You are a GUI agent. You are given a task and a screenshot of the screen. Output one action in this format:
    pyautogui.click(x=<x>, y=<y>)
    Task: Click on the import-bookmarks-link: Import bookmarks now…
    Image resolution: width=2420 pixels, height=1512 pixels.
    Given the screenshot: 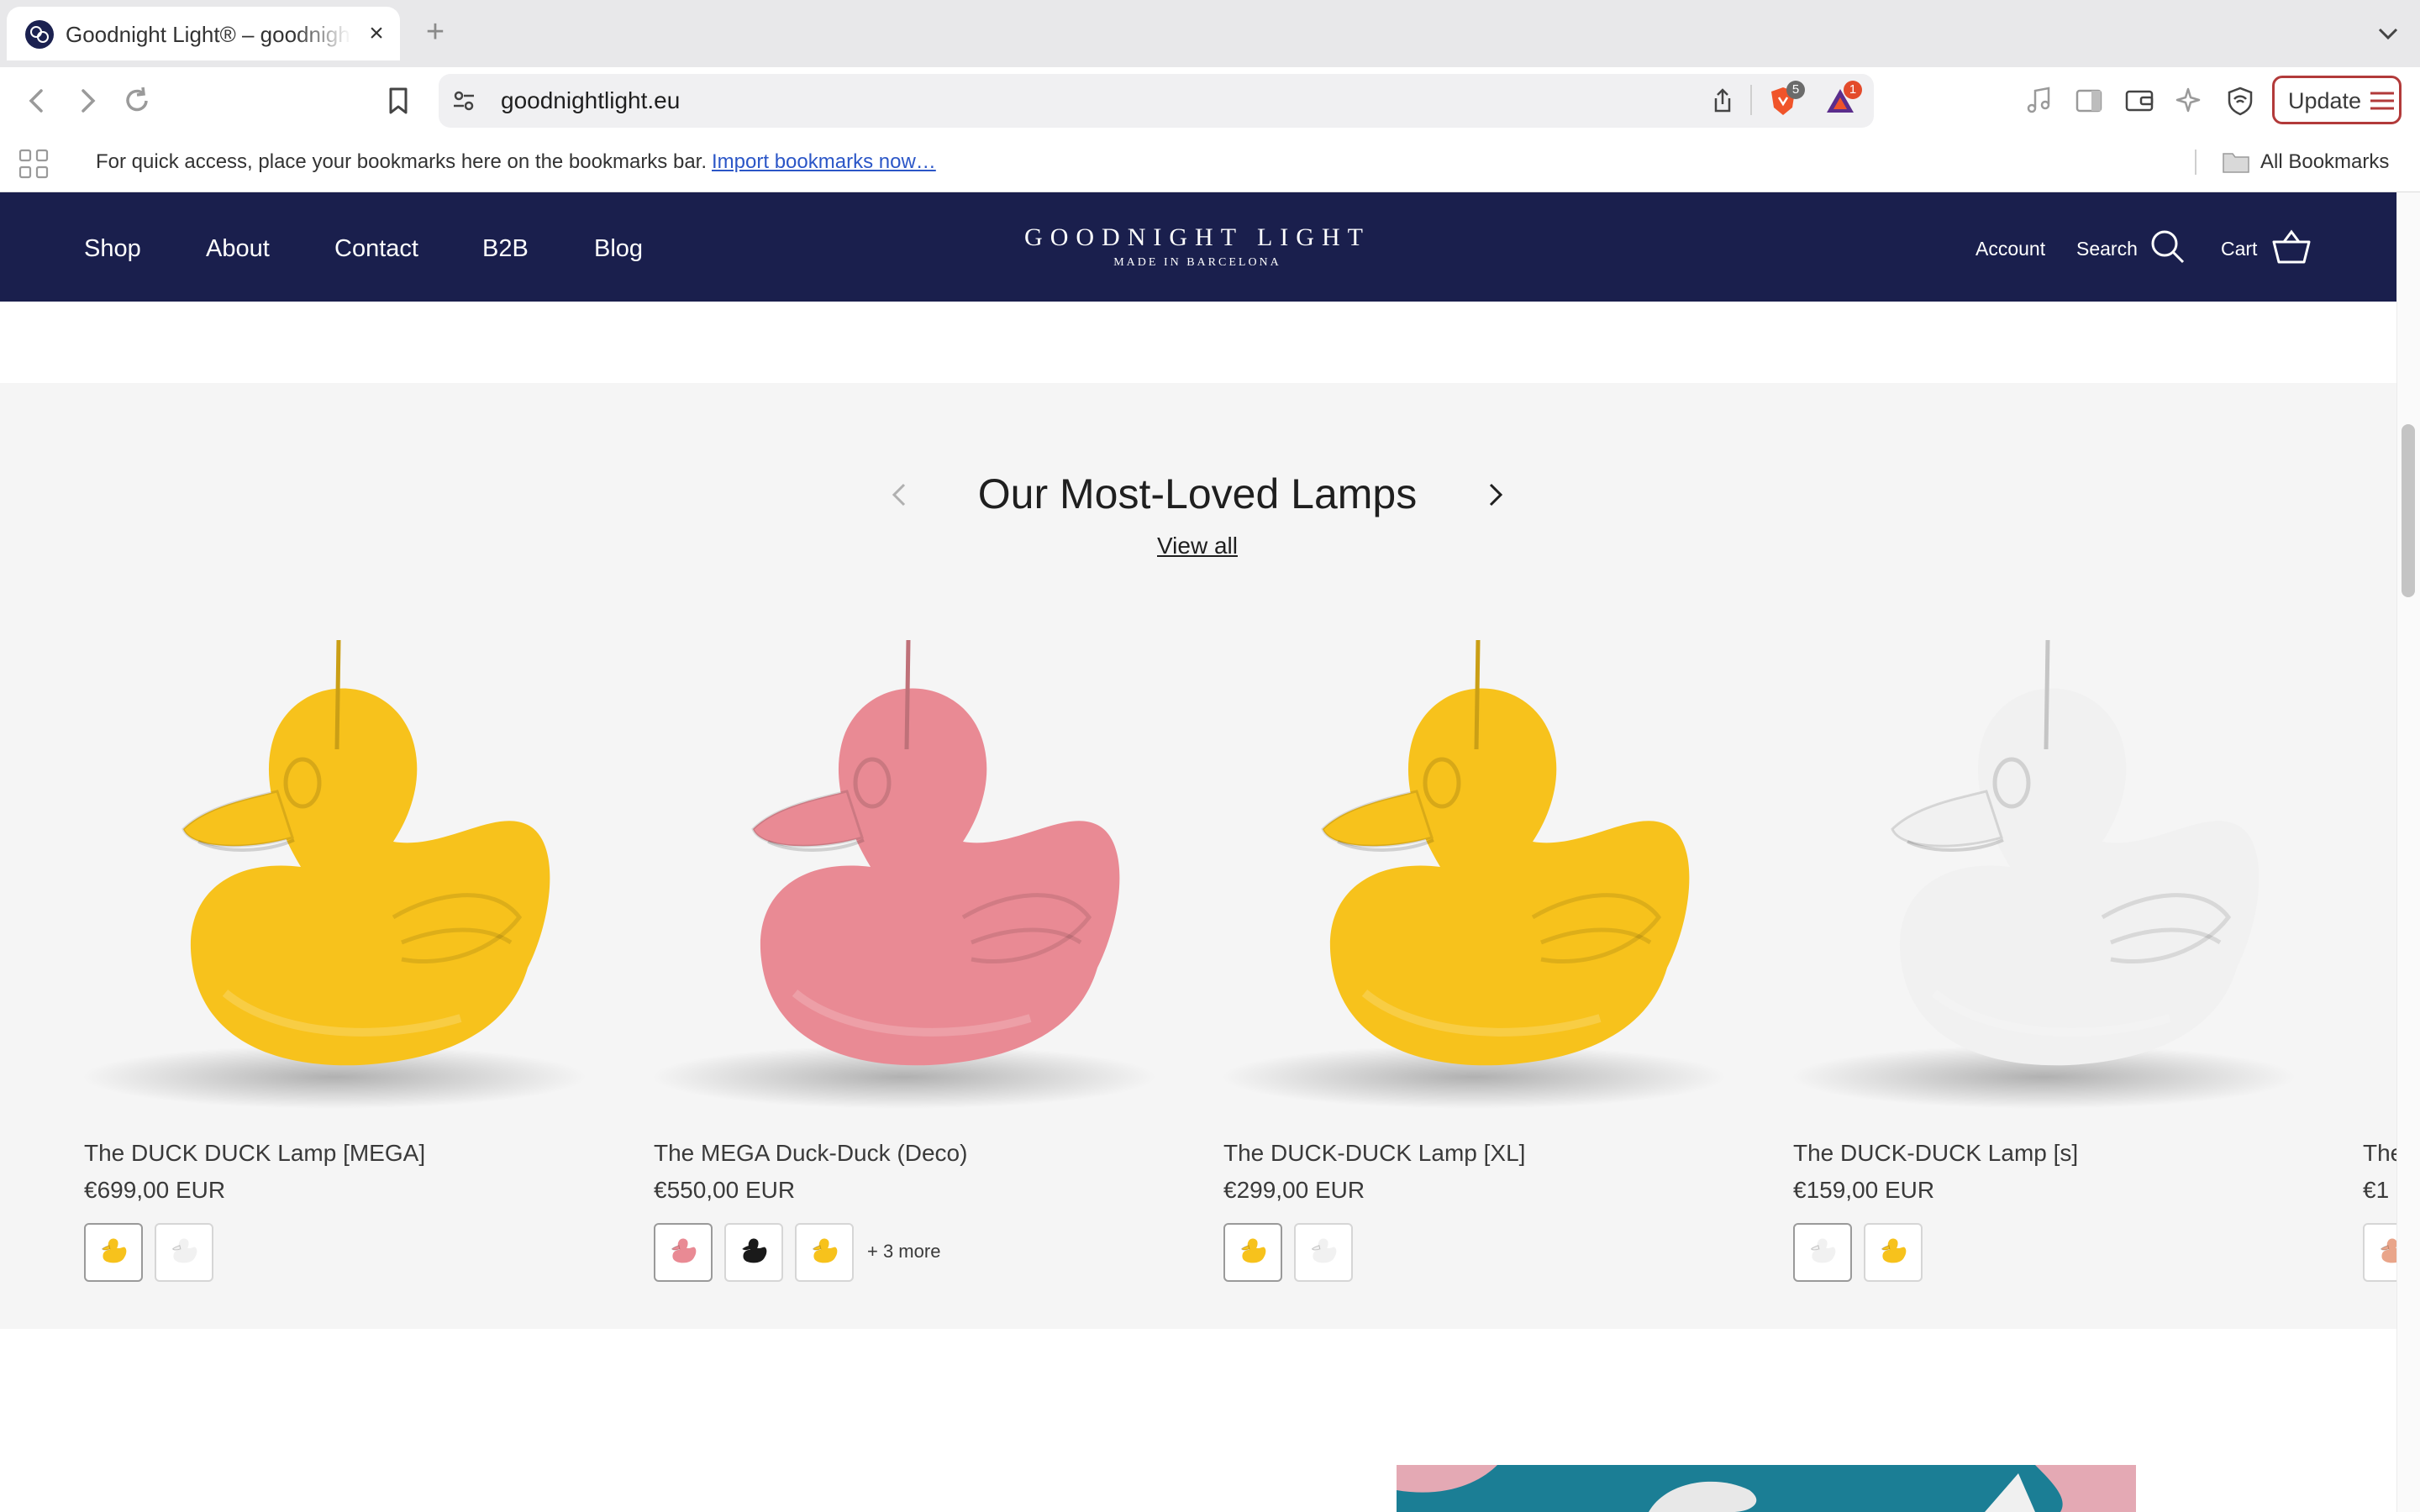 What is the action you would take?
    pyautogui.click(x=824, y=161)
    